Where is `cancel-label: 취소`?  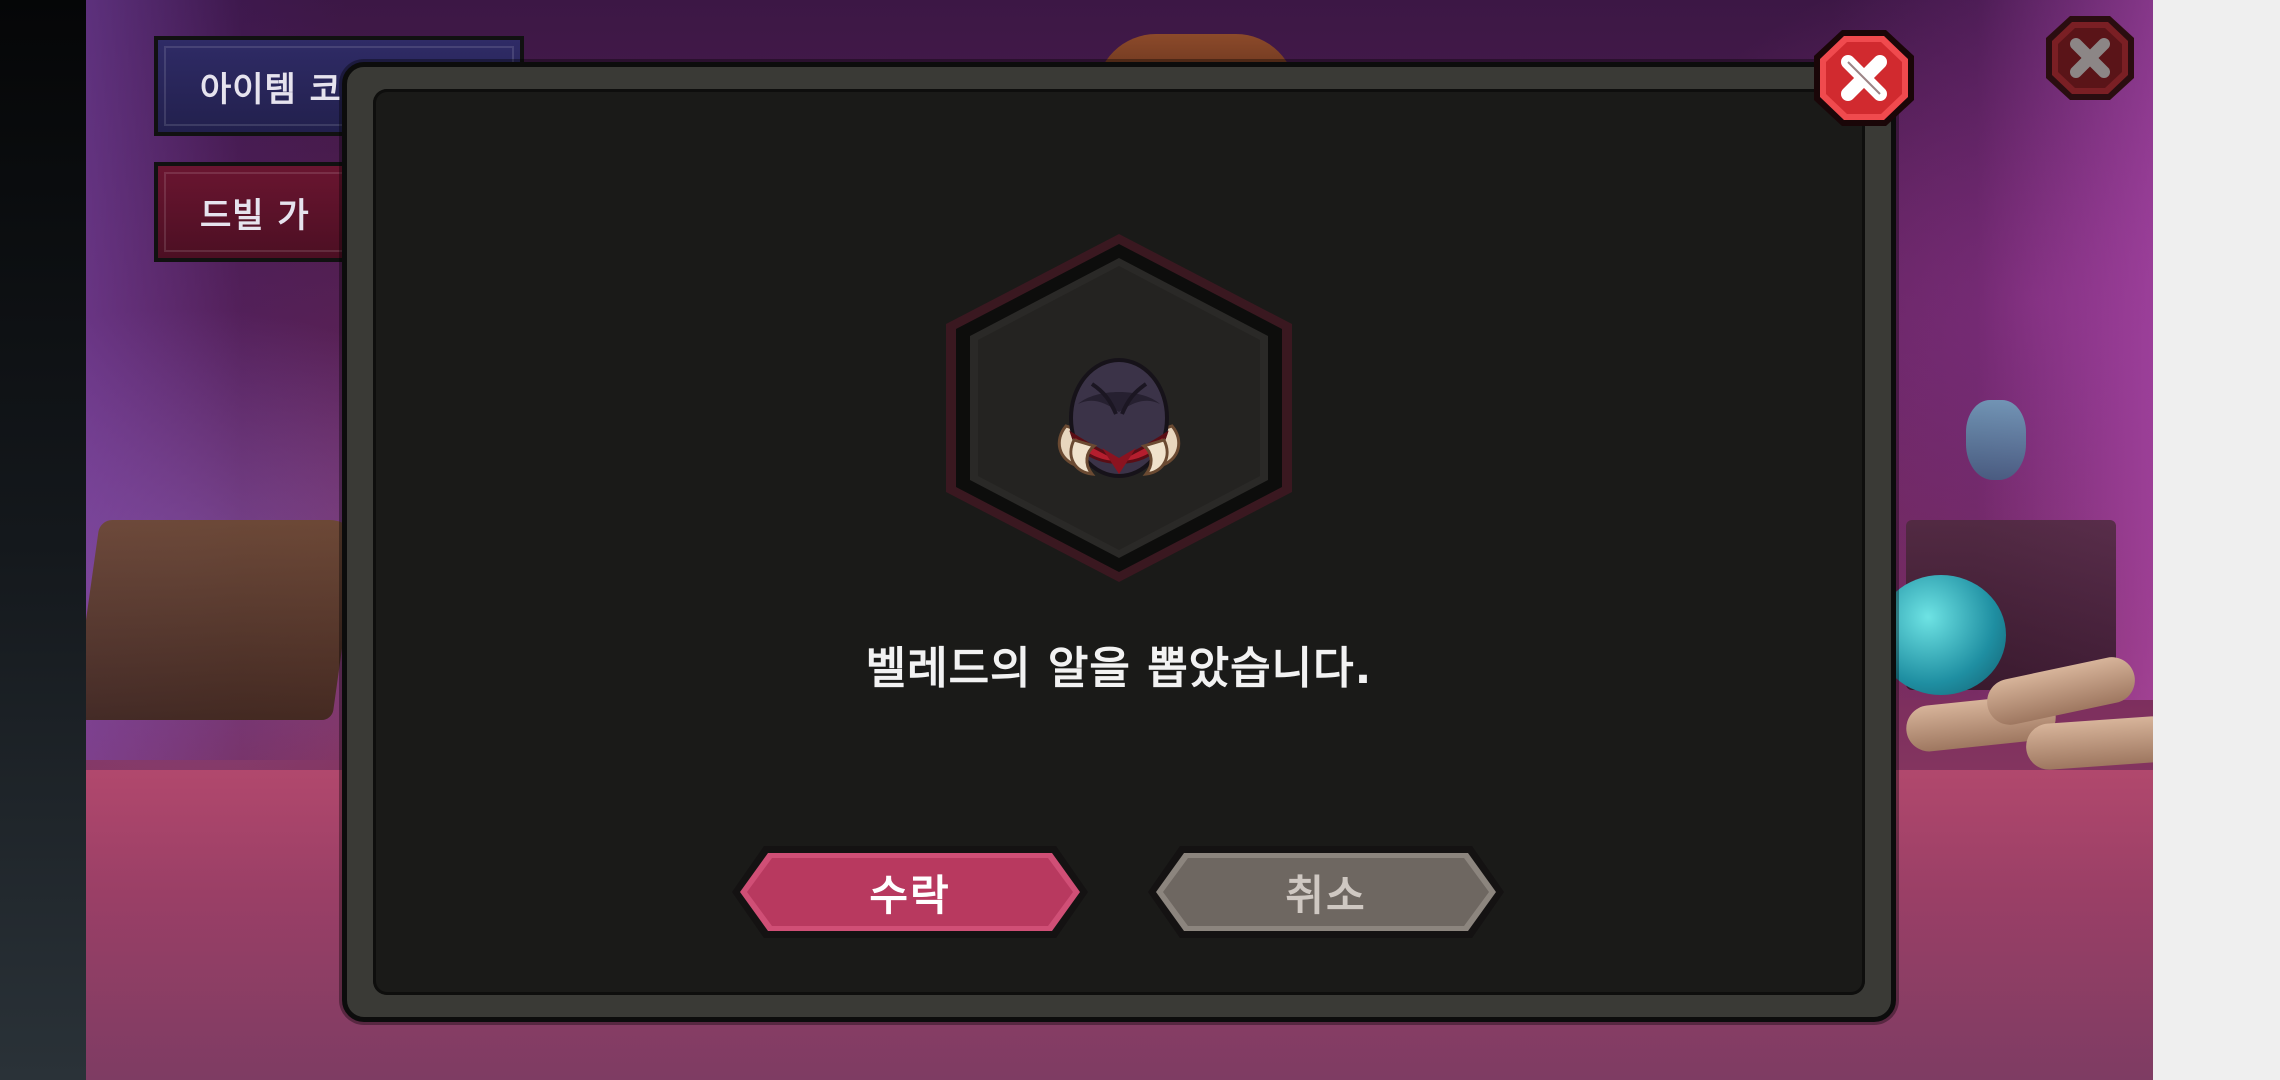
cancel-label: 취소 is located at coordinates (1326, 895).